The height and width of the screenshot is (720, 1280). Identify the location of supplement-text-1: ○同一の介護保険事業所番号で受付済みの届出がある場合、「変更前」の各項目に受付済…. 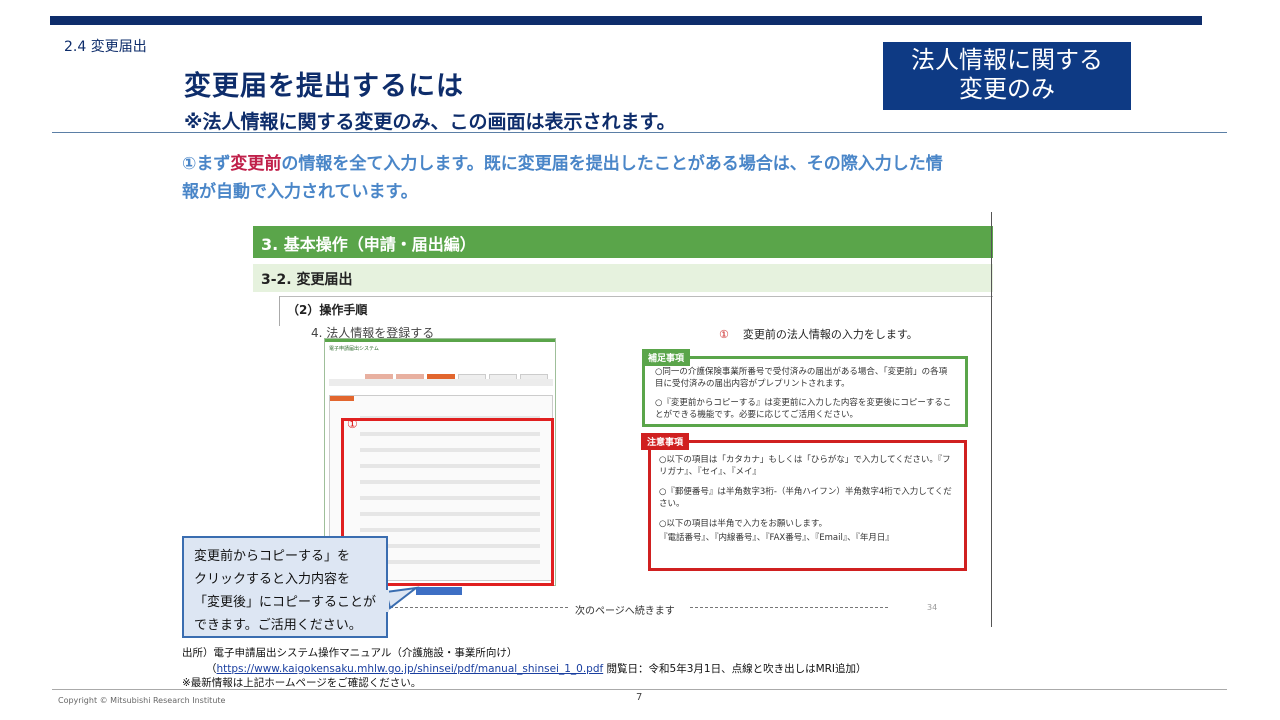
(801, 378).